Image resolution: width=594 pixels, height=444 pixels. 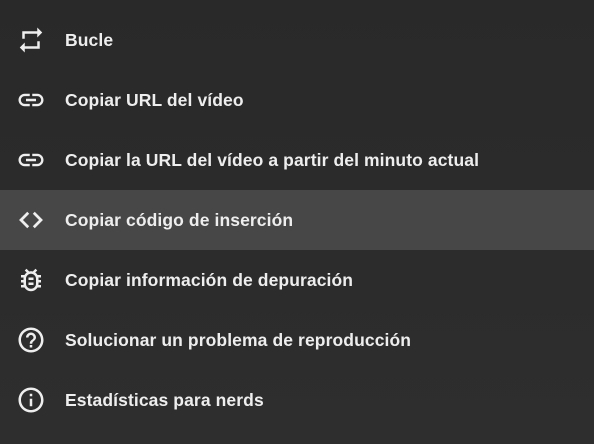 What do you see at coordinates (31, 400) in the screenshot?
I see `info-circle-icon` at bounding box center [31, 400].